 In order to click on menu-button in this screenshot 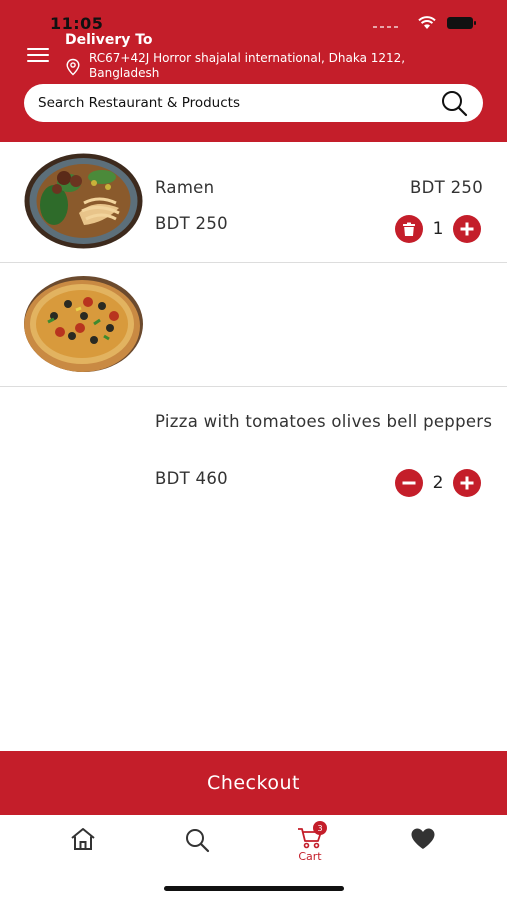, I will do `click(39, 55)`.